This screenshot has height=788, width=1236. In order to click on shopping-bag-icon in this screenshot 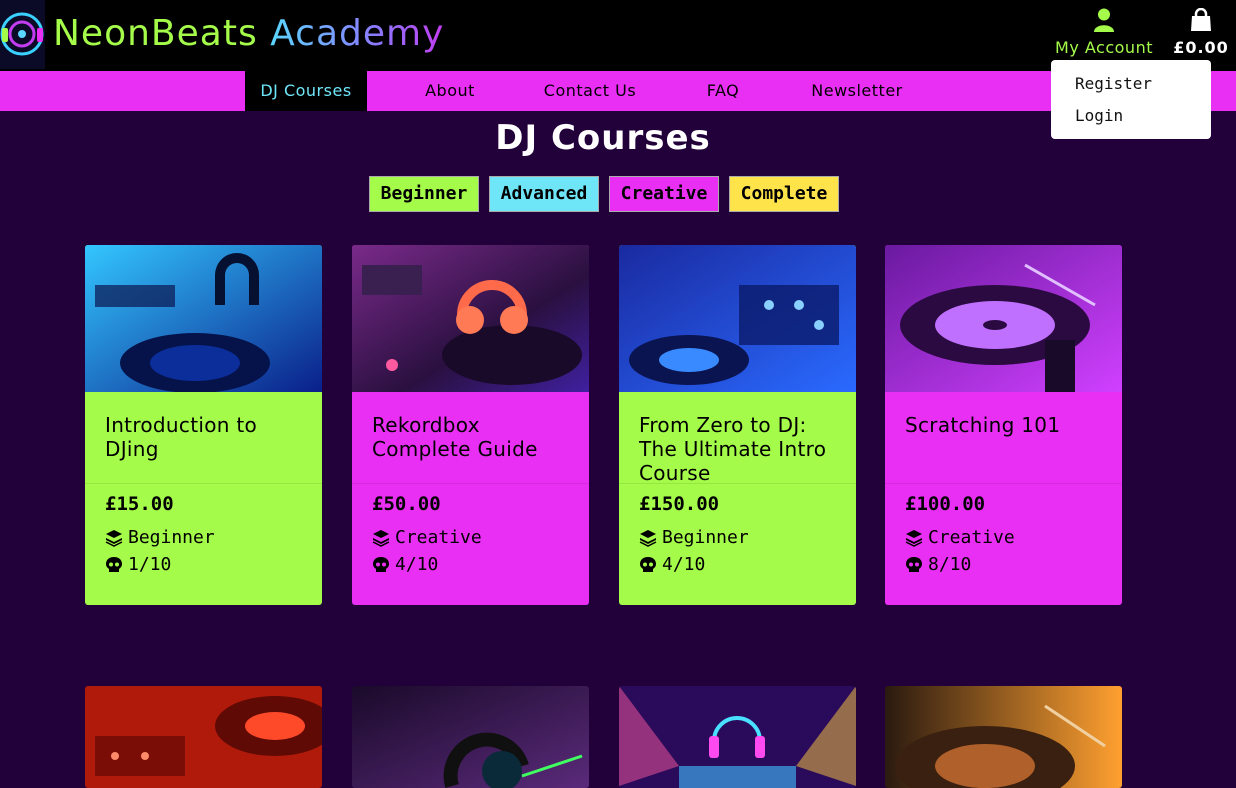, I will do `click(1201, 19)`.